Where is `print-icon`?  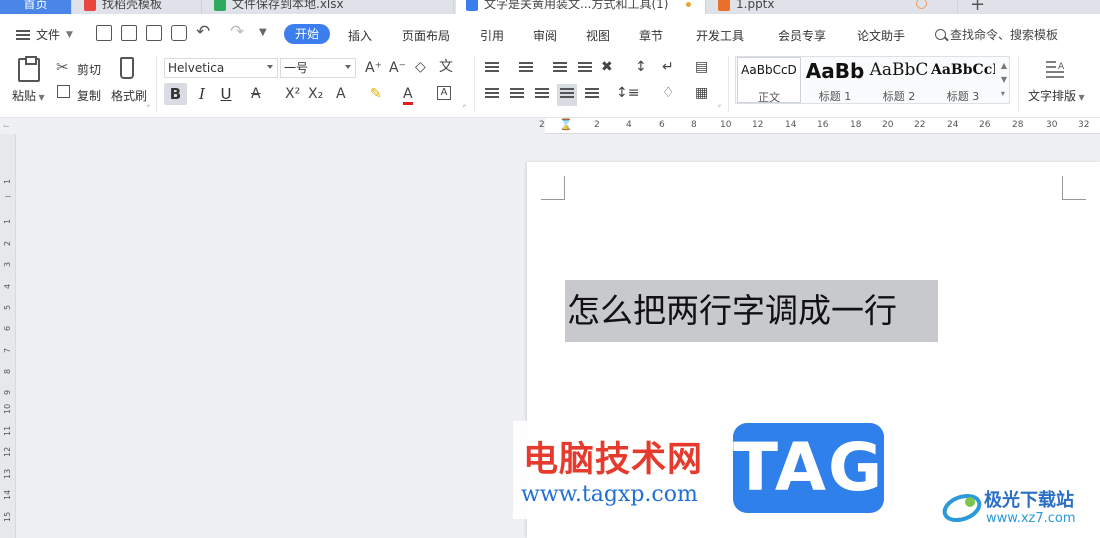 print-icon is located at coordinates (154, 33).